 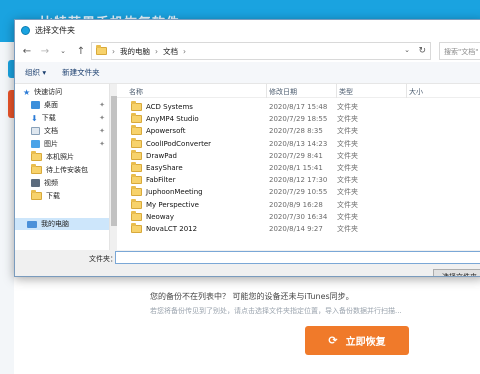 What do you see at coordinates (261, 51) in the screenshot?
I see `address-bar: › 我的电脑 › 文档 › ⌄ ↻` at bounding box center [261, 51].